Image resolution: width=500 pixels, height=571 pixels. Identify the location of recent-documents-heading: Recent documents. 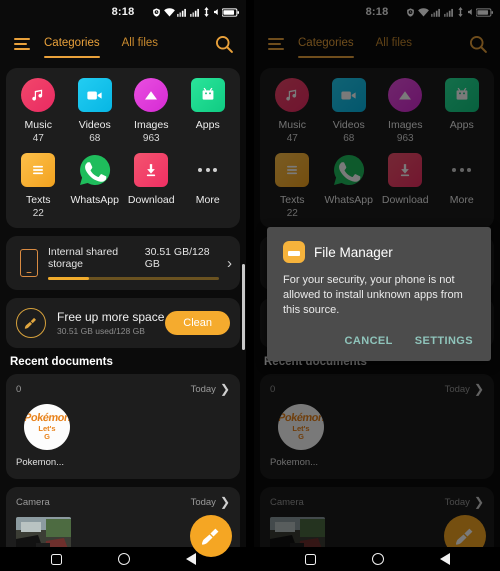
(61, 362).